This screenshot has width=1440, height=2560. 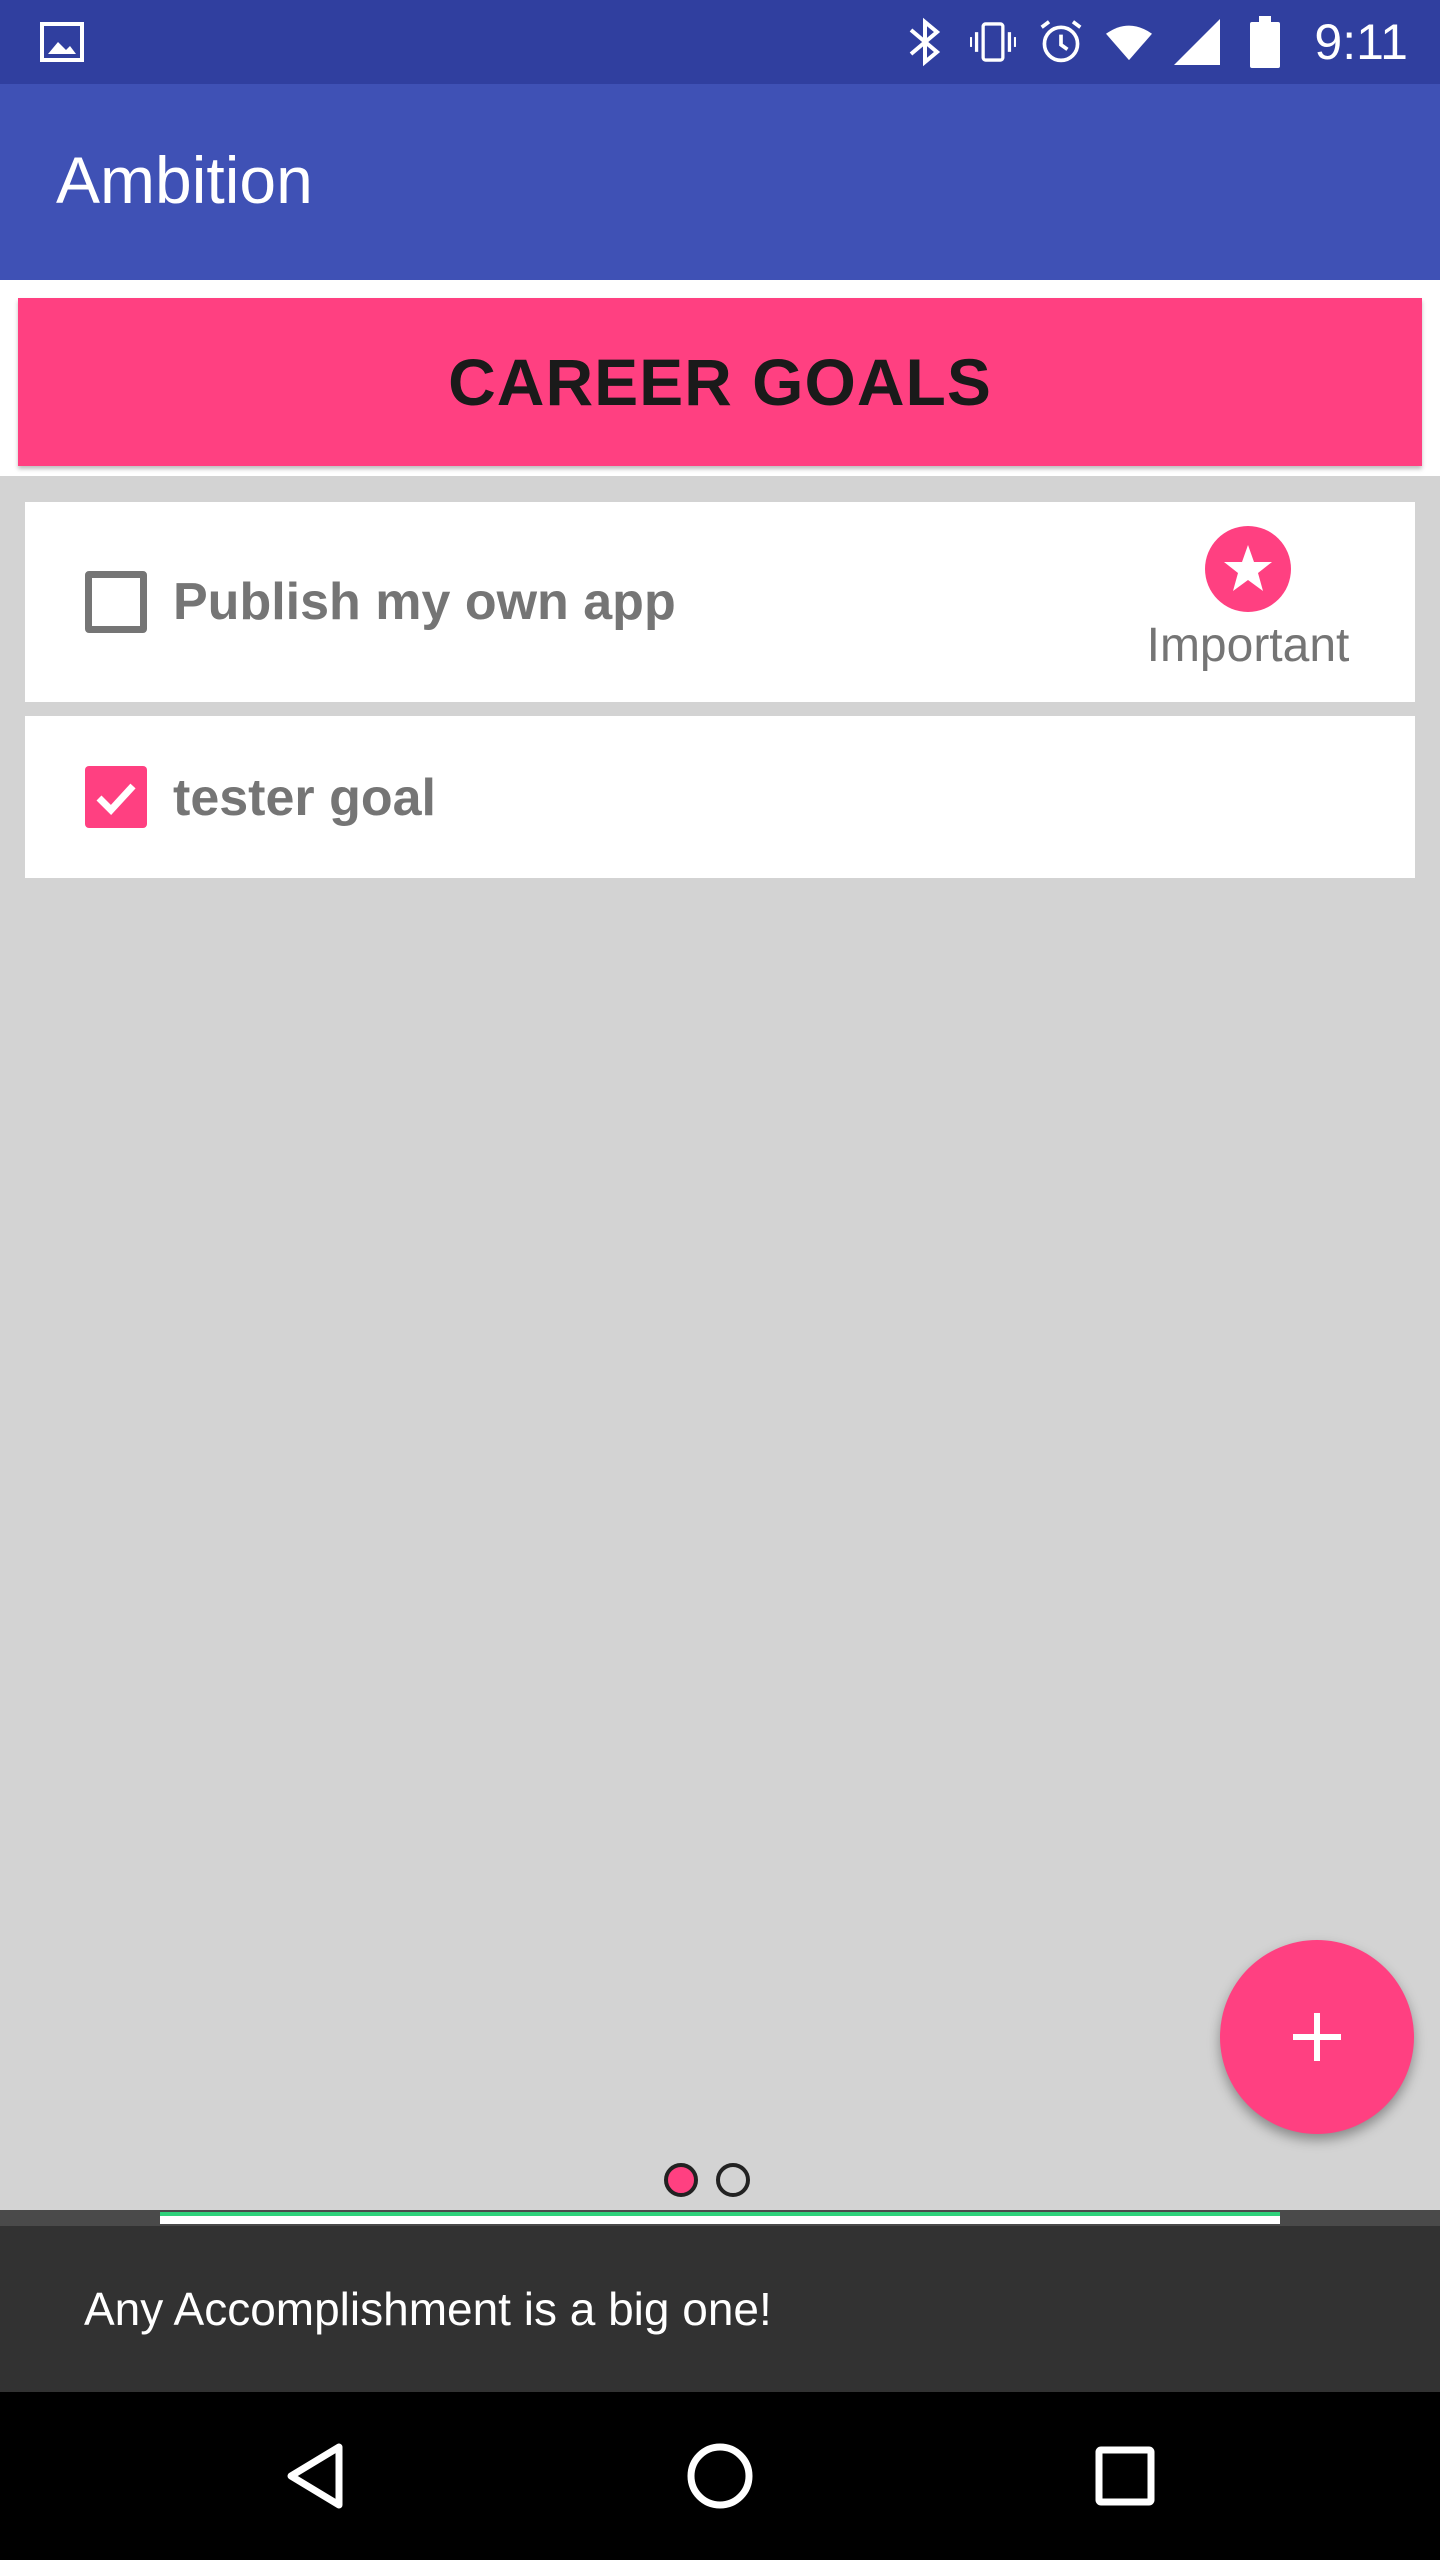 I want to click on star-icon, so click(x=1248, y=569).